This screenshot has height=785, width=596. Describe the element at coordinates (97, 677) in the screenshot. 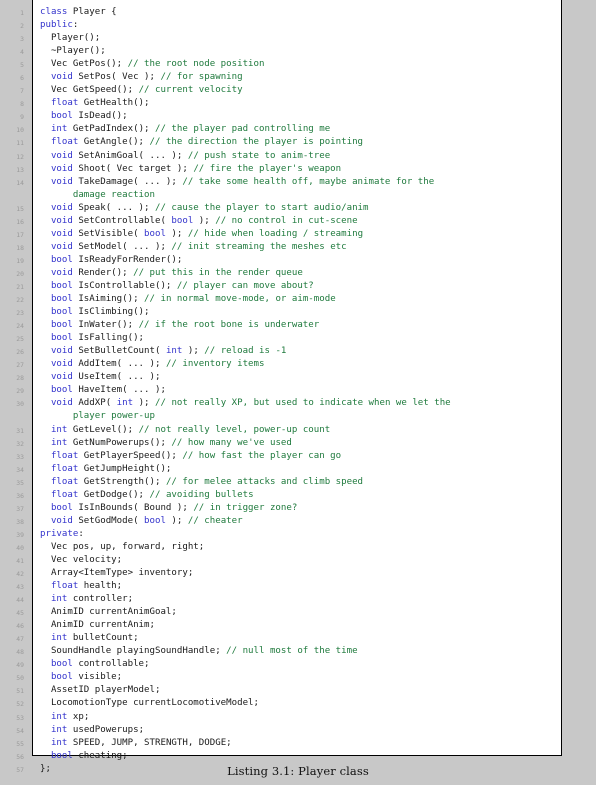

I see `code-token-pl: visible;` at that location.